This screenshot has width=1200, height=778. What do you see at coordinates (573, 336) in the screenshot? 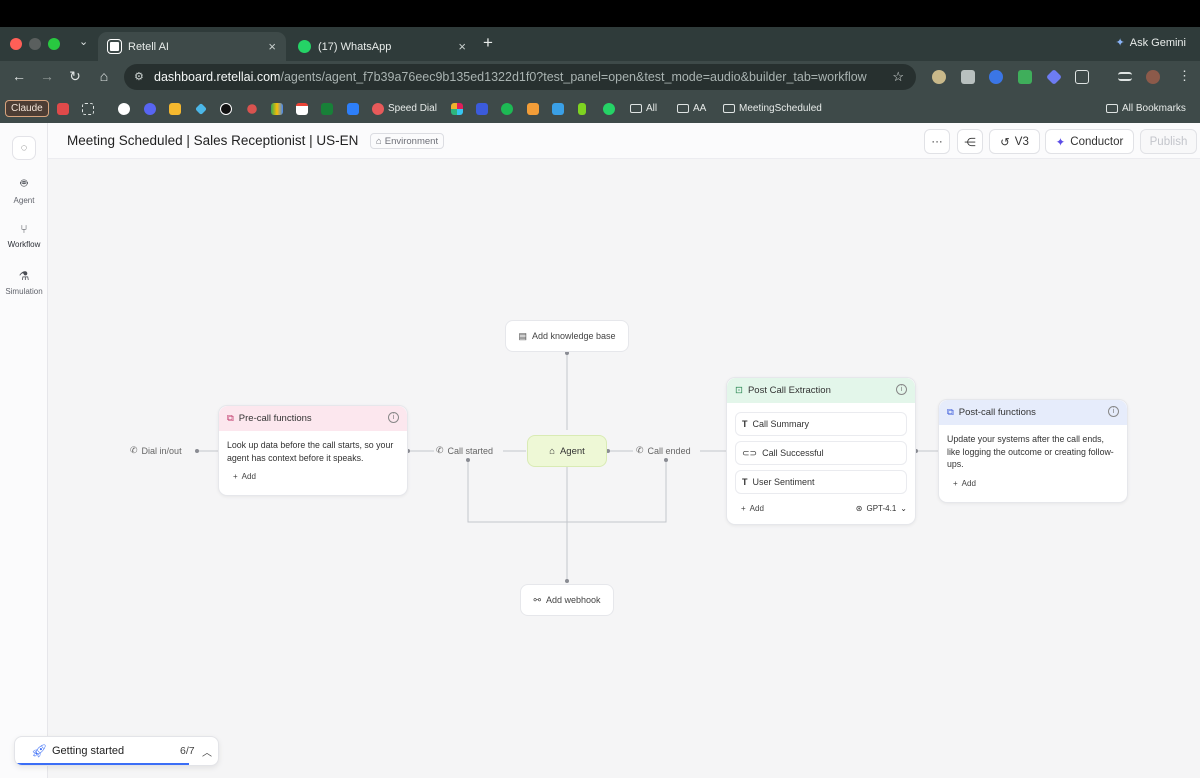
I see `knowledge-label: Add knowledge base` at bounding box center [573, 336].